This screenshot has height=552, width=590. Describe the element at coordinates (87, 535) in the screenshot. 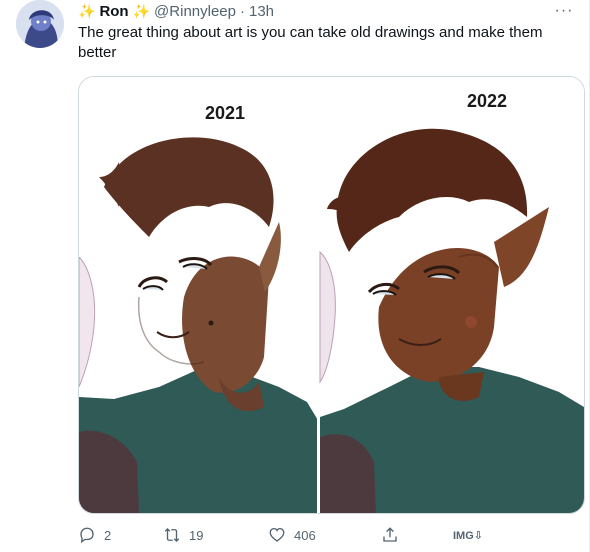

I see `reply-icon` at that location.